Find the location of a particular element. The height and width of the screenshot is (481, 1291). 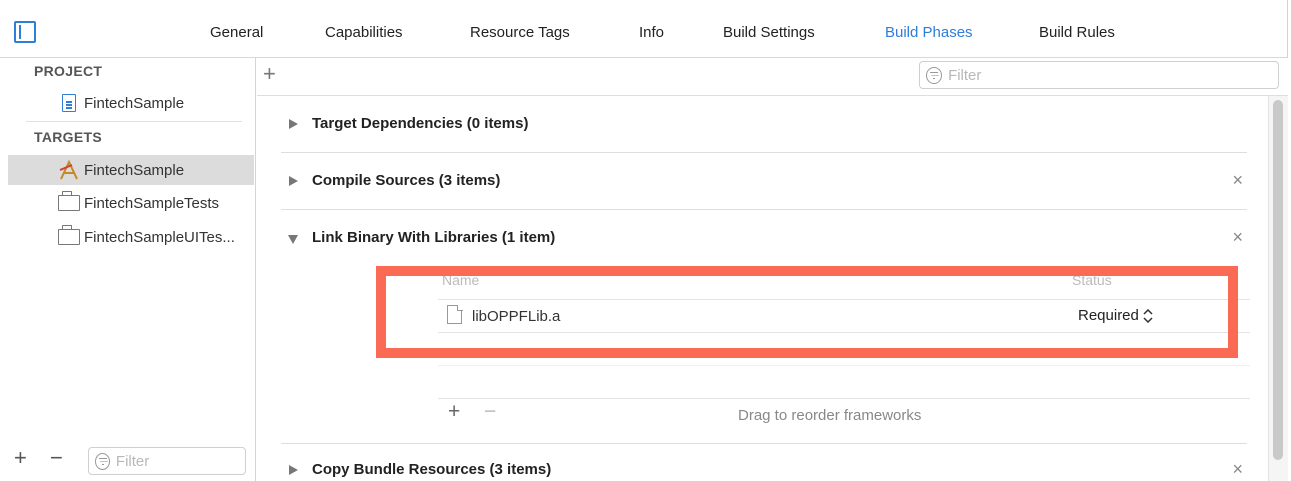

library-name: libOPPFLib.a is located at coordinates (516, 316).